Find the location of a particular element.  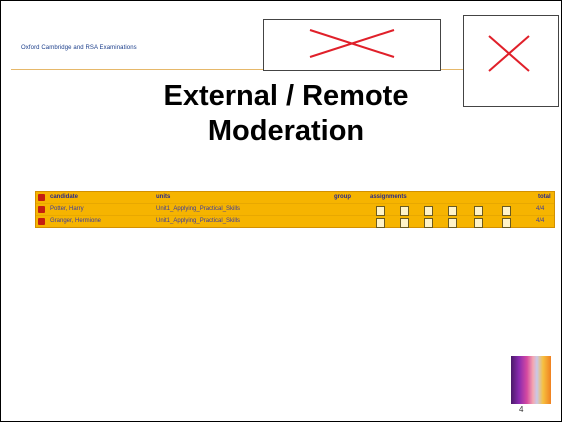

title-line-1: External / Remote is located at coordinates (286, 96).